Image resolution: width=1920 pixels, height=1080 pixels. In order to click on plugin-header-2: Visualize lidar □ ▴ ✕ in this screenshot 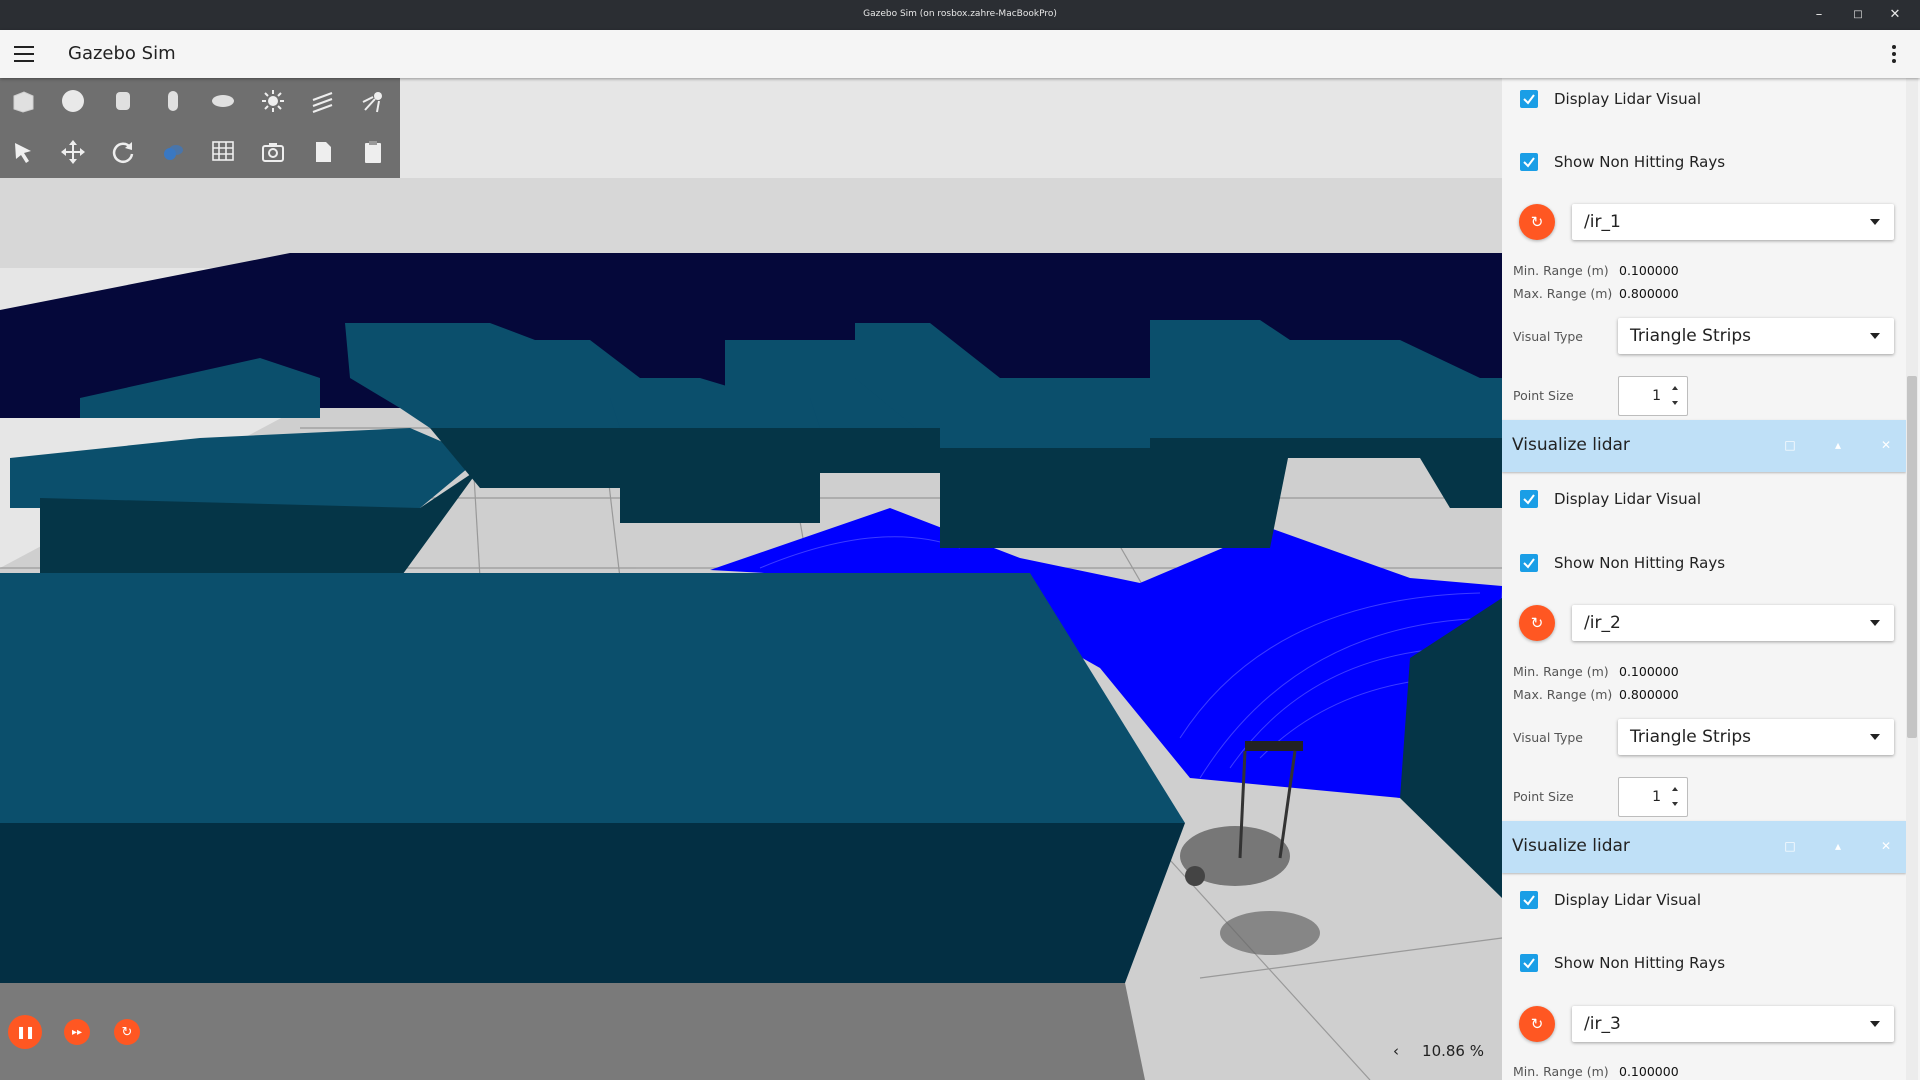, I will do `click(1704, 446)`.